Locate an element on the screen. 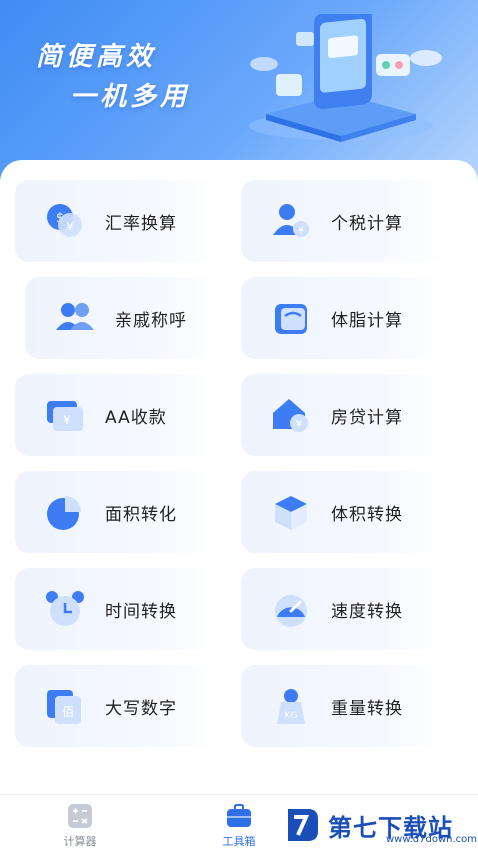 The image size is (478, 851). alarm-clock-icon is located at coordinates (65, 609).